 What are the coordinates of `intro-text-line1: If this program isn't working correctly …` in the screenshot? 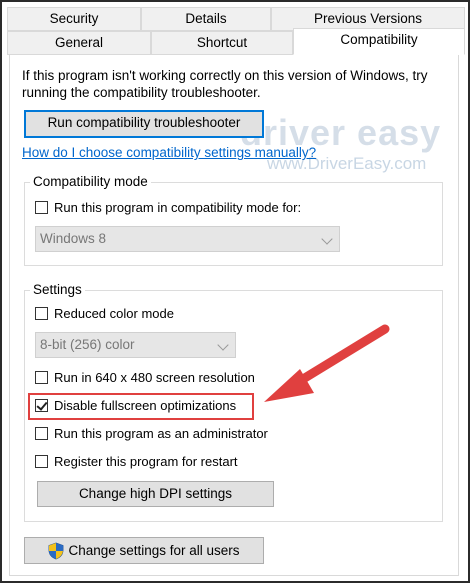 It's located at (225, 75).